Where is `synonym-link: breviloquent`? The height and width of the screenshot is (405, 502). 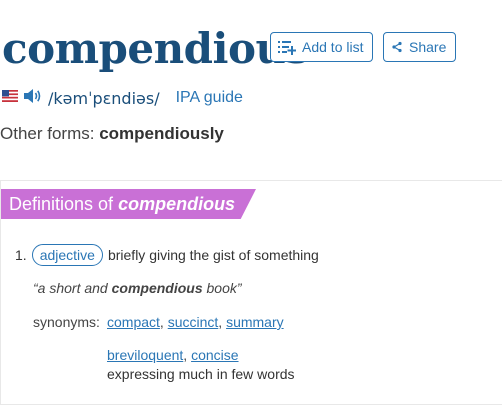 synonym-link: breviloquent is located at coordinates (145, 355).